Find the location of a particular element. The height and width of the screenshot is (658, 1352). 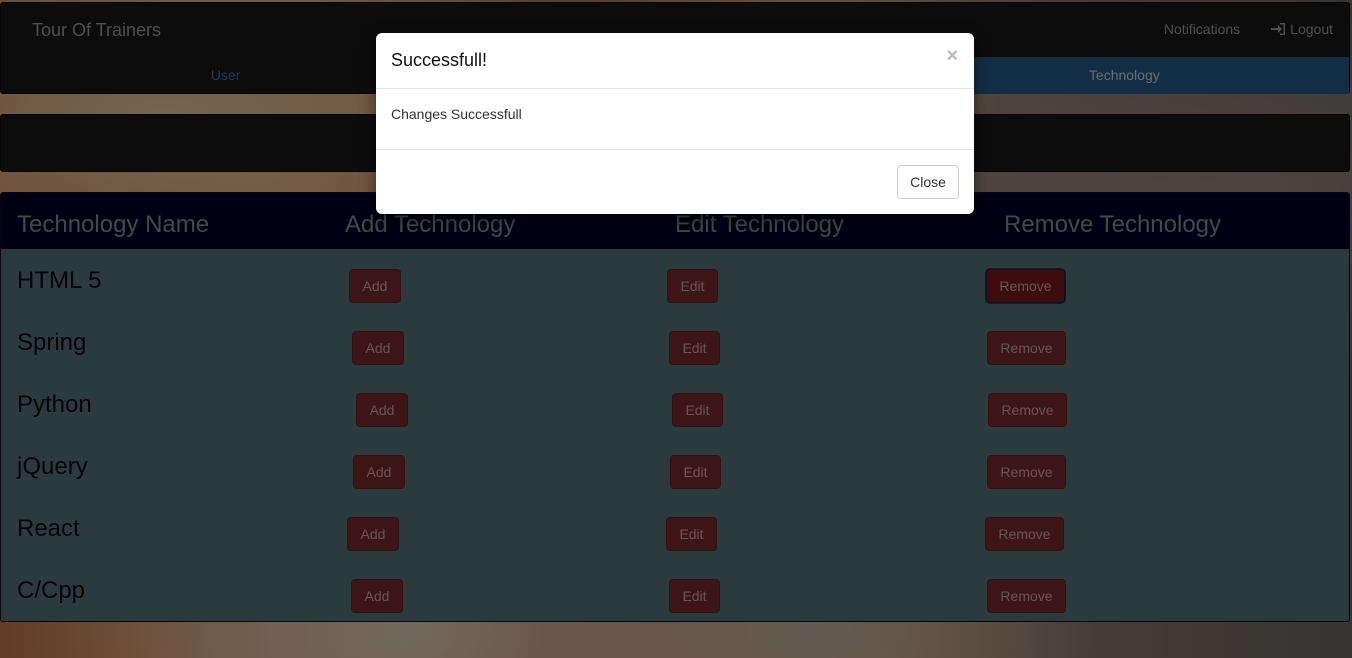

close-button: Close is located at coordinates (928, 182).